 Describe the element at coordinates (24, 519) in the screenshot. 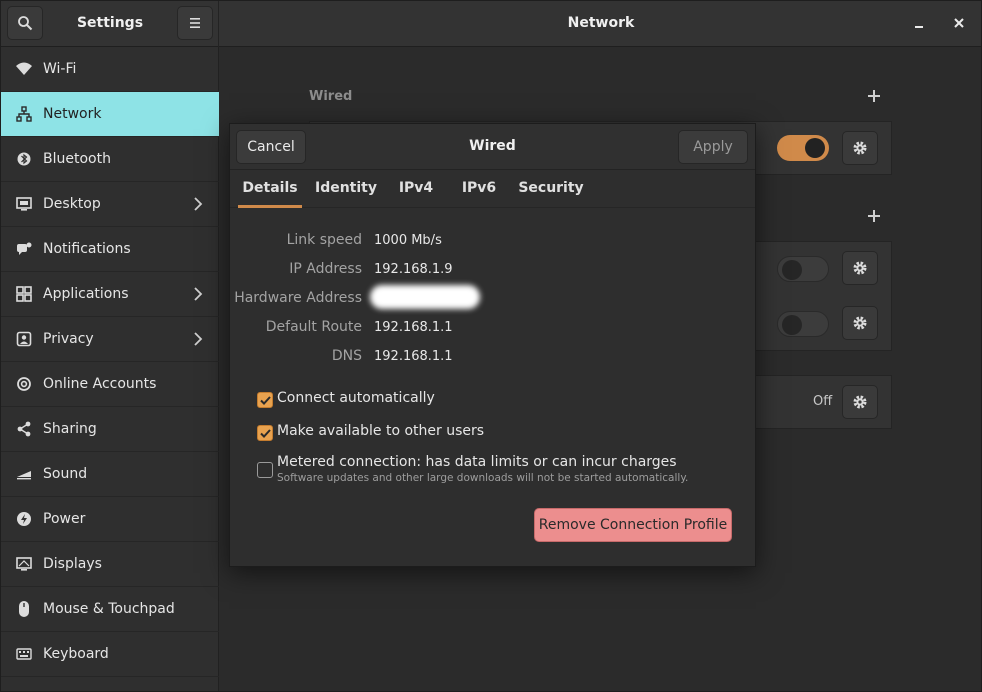

I see `power-icon` at that location.